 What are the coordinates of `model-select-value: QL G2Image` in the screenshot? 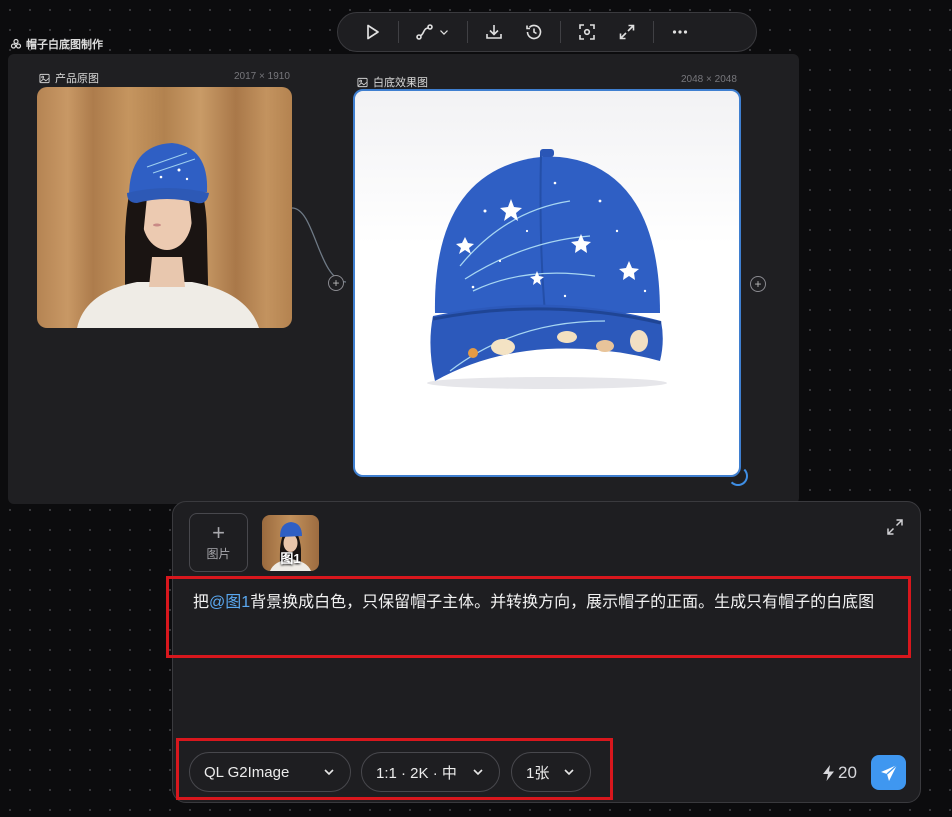 It's located at (247, 772).